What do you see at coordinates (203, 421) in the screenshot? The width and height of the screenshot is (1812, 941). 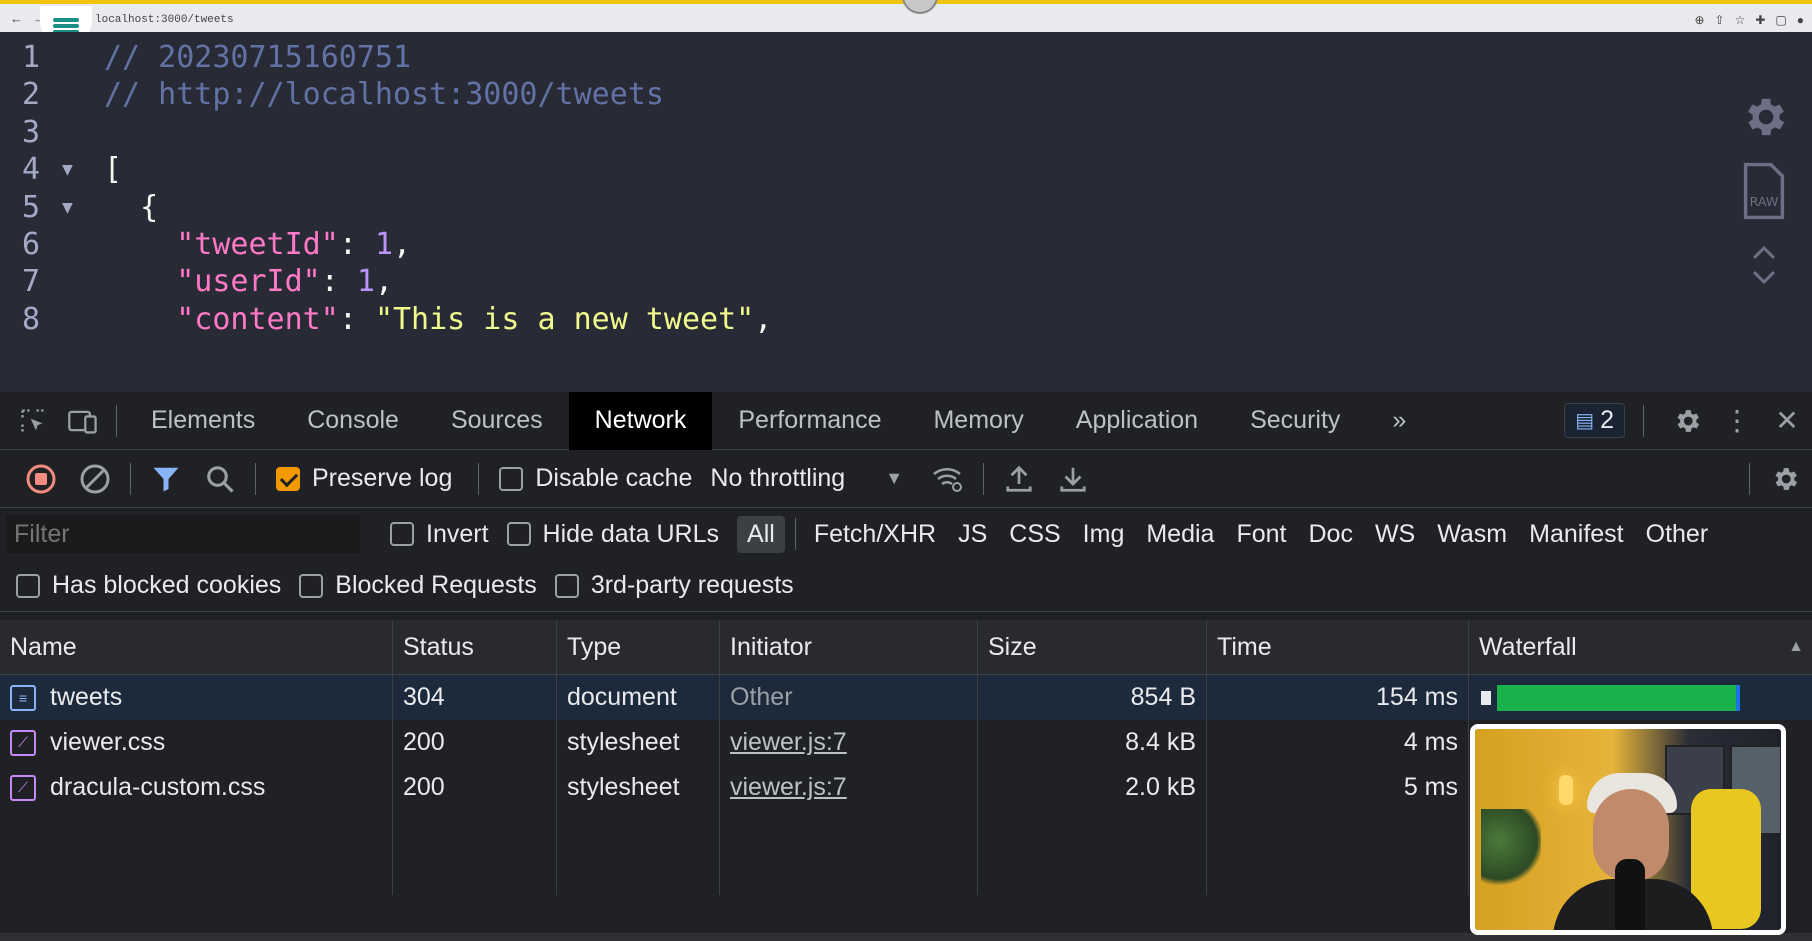 I see `tab-elements: Elements` at bounding box center [203, 421].